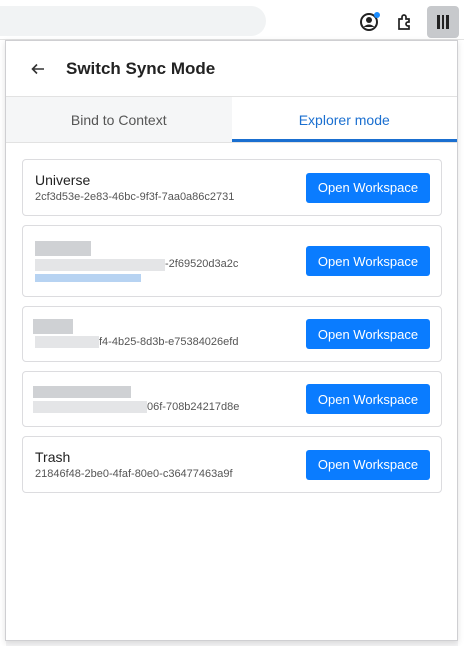 This screenshot has width=464, height=646. I want to click on mode-tabs: Bind to Context Explorer mode, so click(231, 120).